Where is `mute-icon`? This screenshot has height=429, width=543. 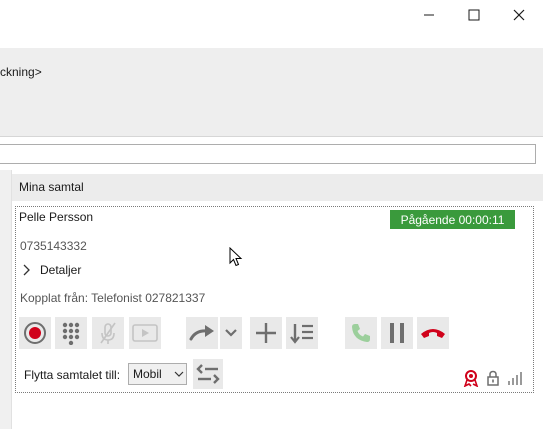 mute-icon is located at coordinates (108, 333).